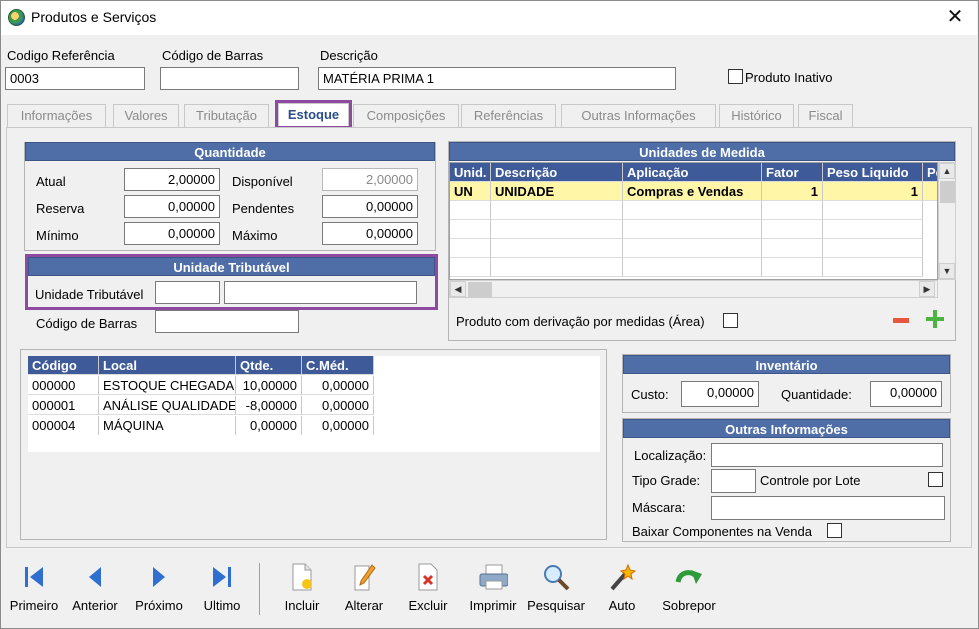 Image resolution: width=979 pixels, height=629 pixels. What do you see at coordinates (63, 425) in the screenshot?
I see `estoque-cell-codigo: 000004` at bounding box center [63, 425].